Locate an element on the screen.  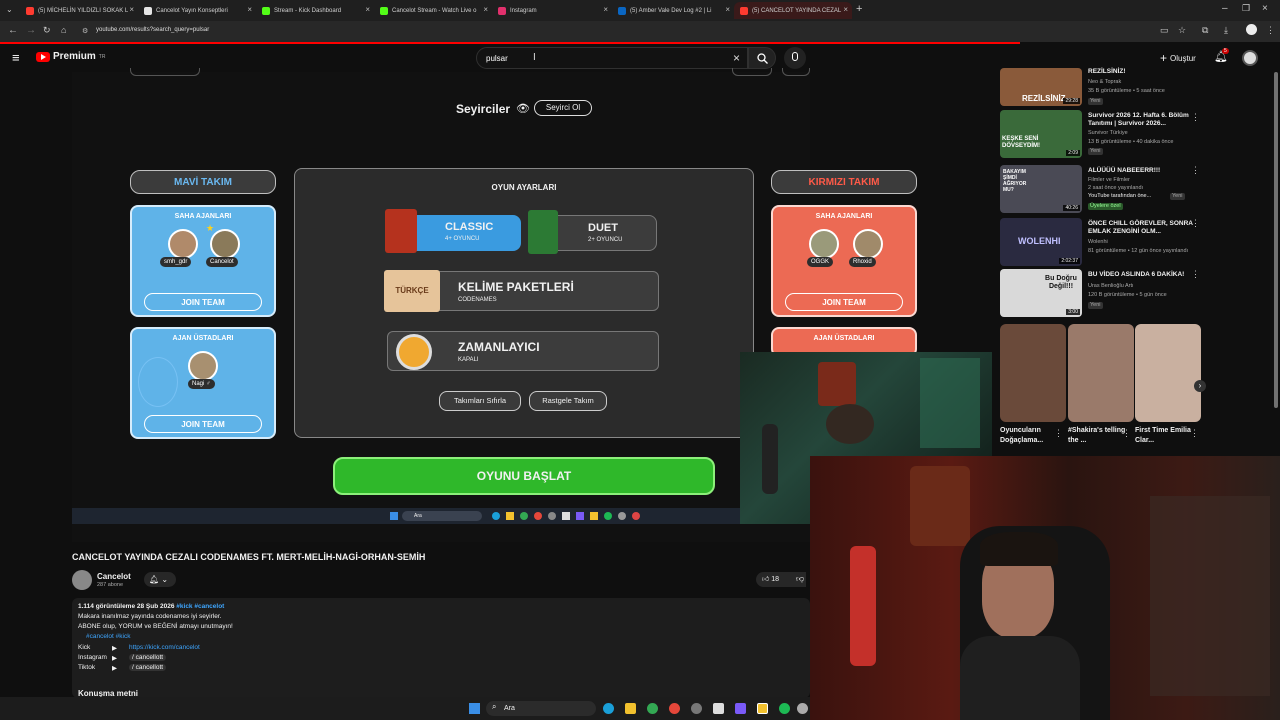
reload-icon: ↻ is located at coordinates (47, 30).